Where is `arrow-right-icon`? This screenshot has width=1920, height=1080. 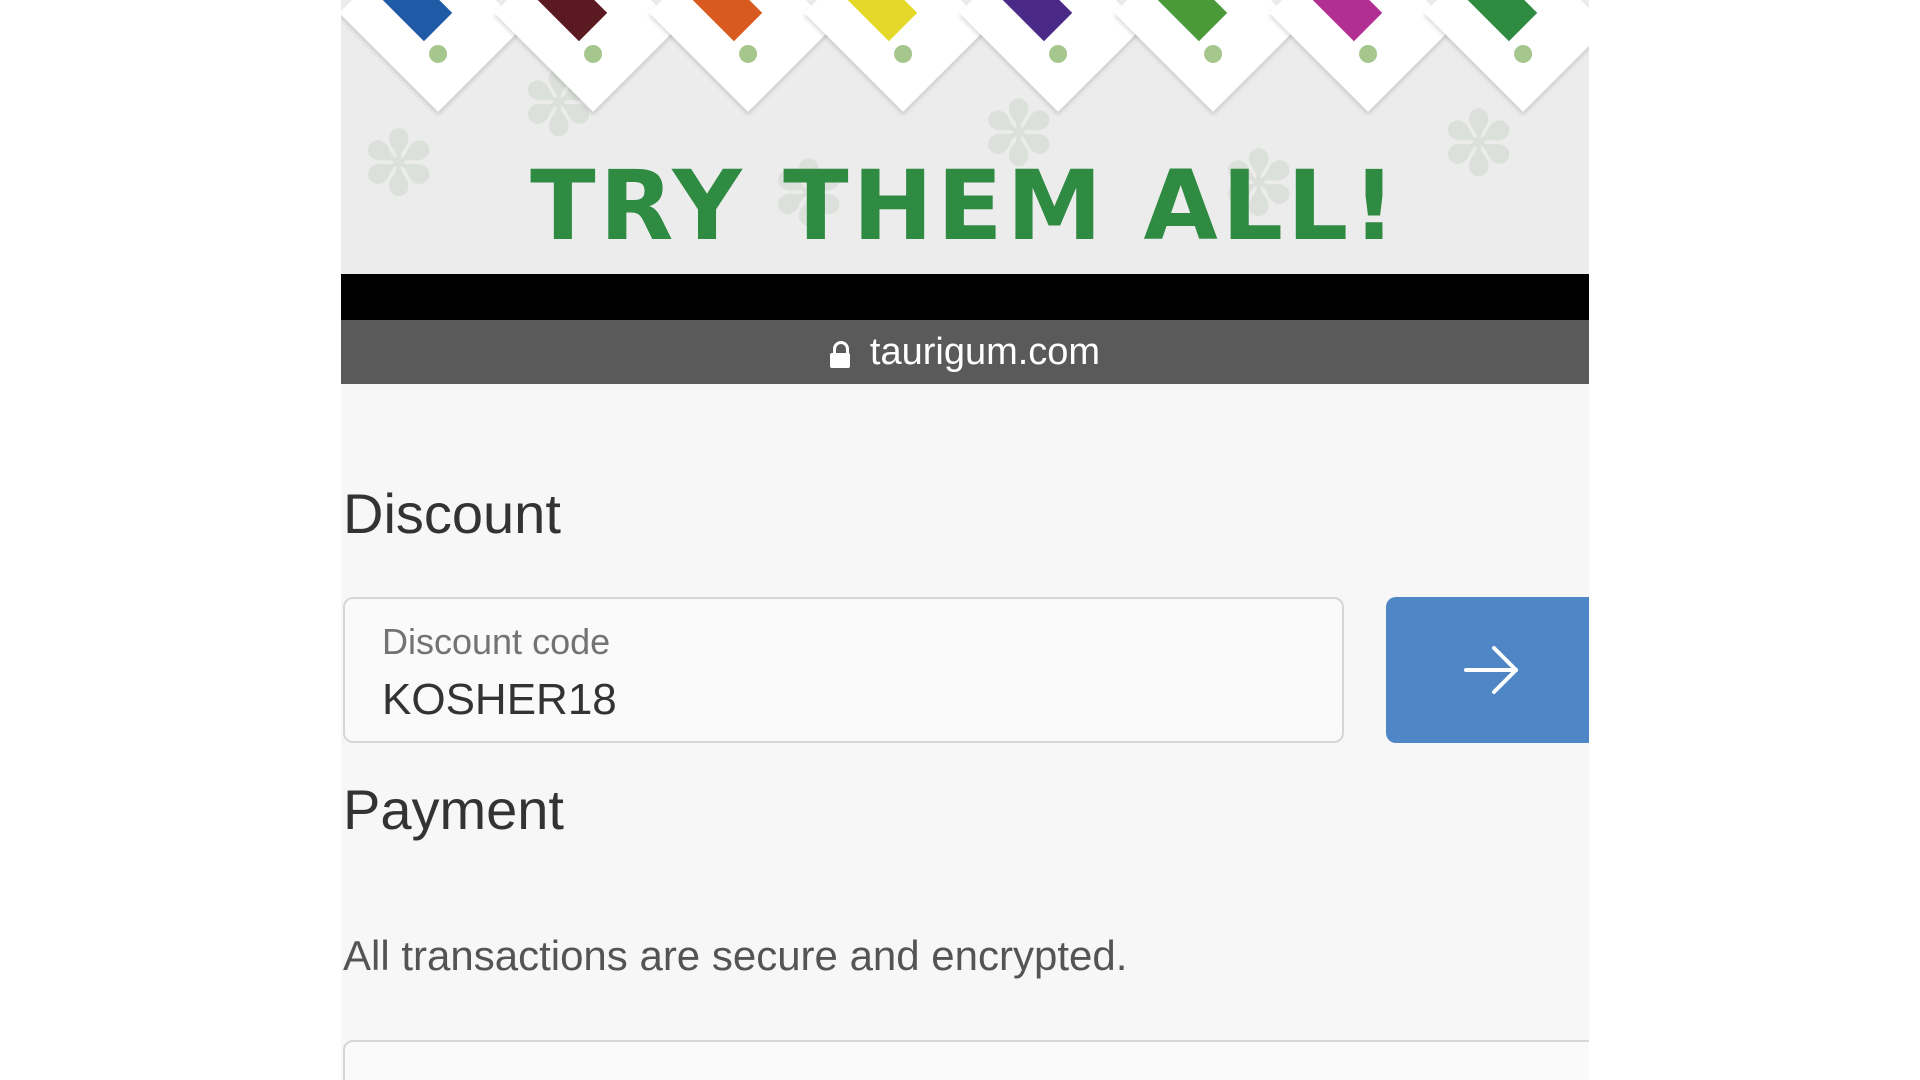 arrow-right-icon is located at coordinates (1491, 670).